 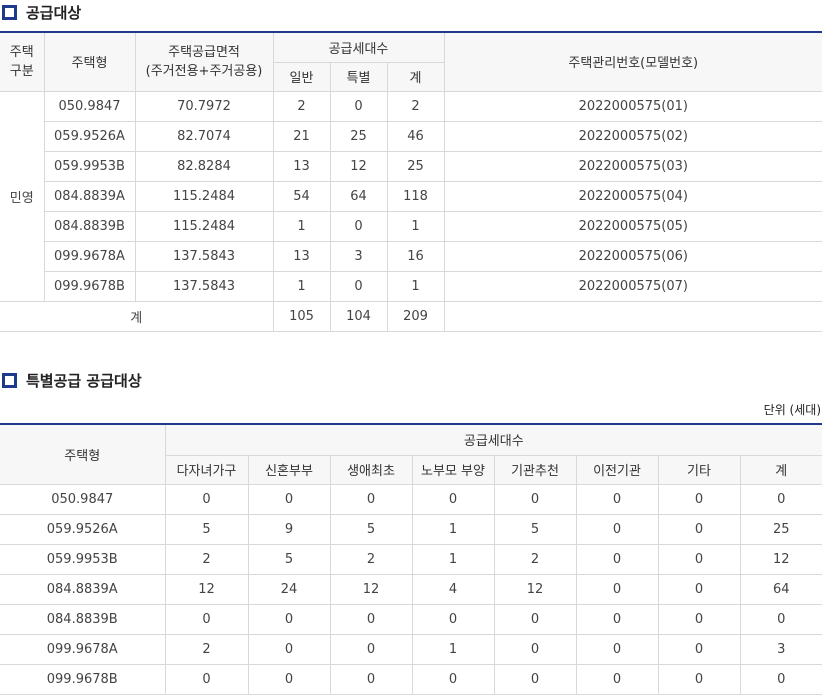 What do you see at coordinates (411, 226) in the screenshot?
I see `table-row: 084.8839B 115.2484 1 0 1 2022000575(05)` at bounding box center [411, 226].